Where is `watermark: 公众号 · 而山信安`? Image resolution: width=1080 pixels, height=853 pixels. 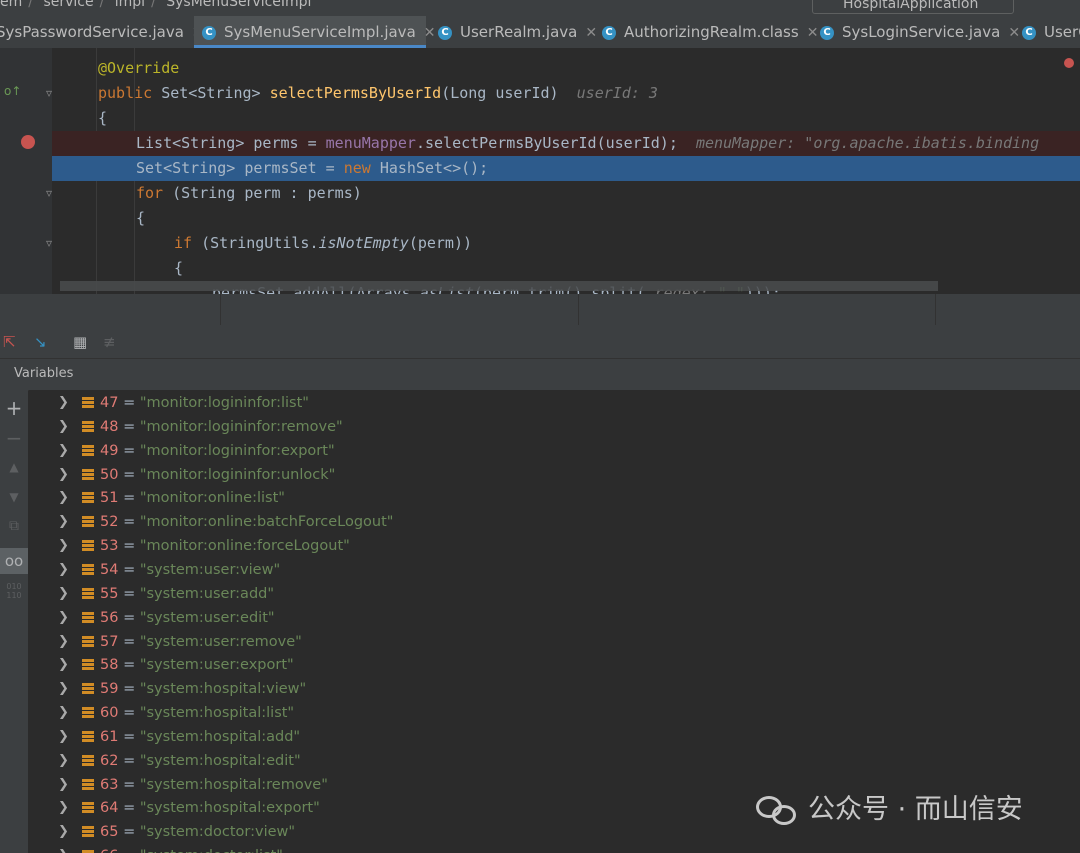 watermark: 公众号 · 而山信安 is located at coordinates (889, 810).